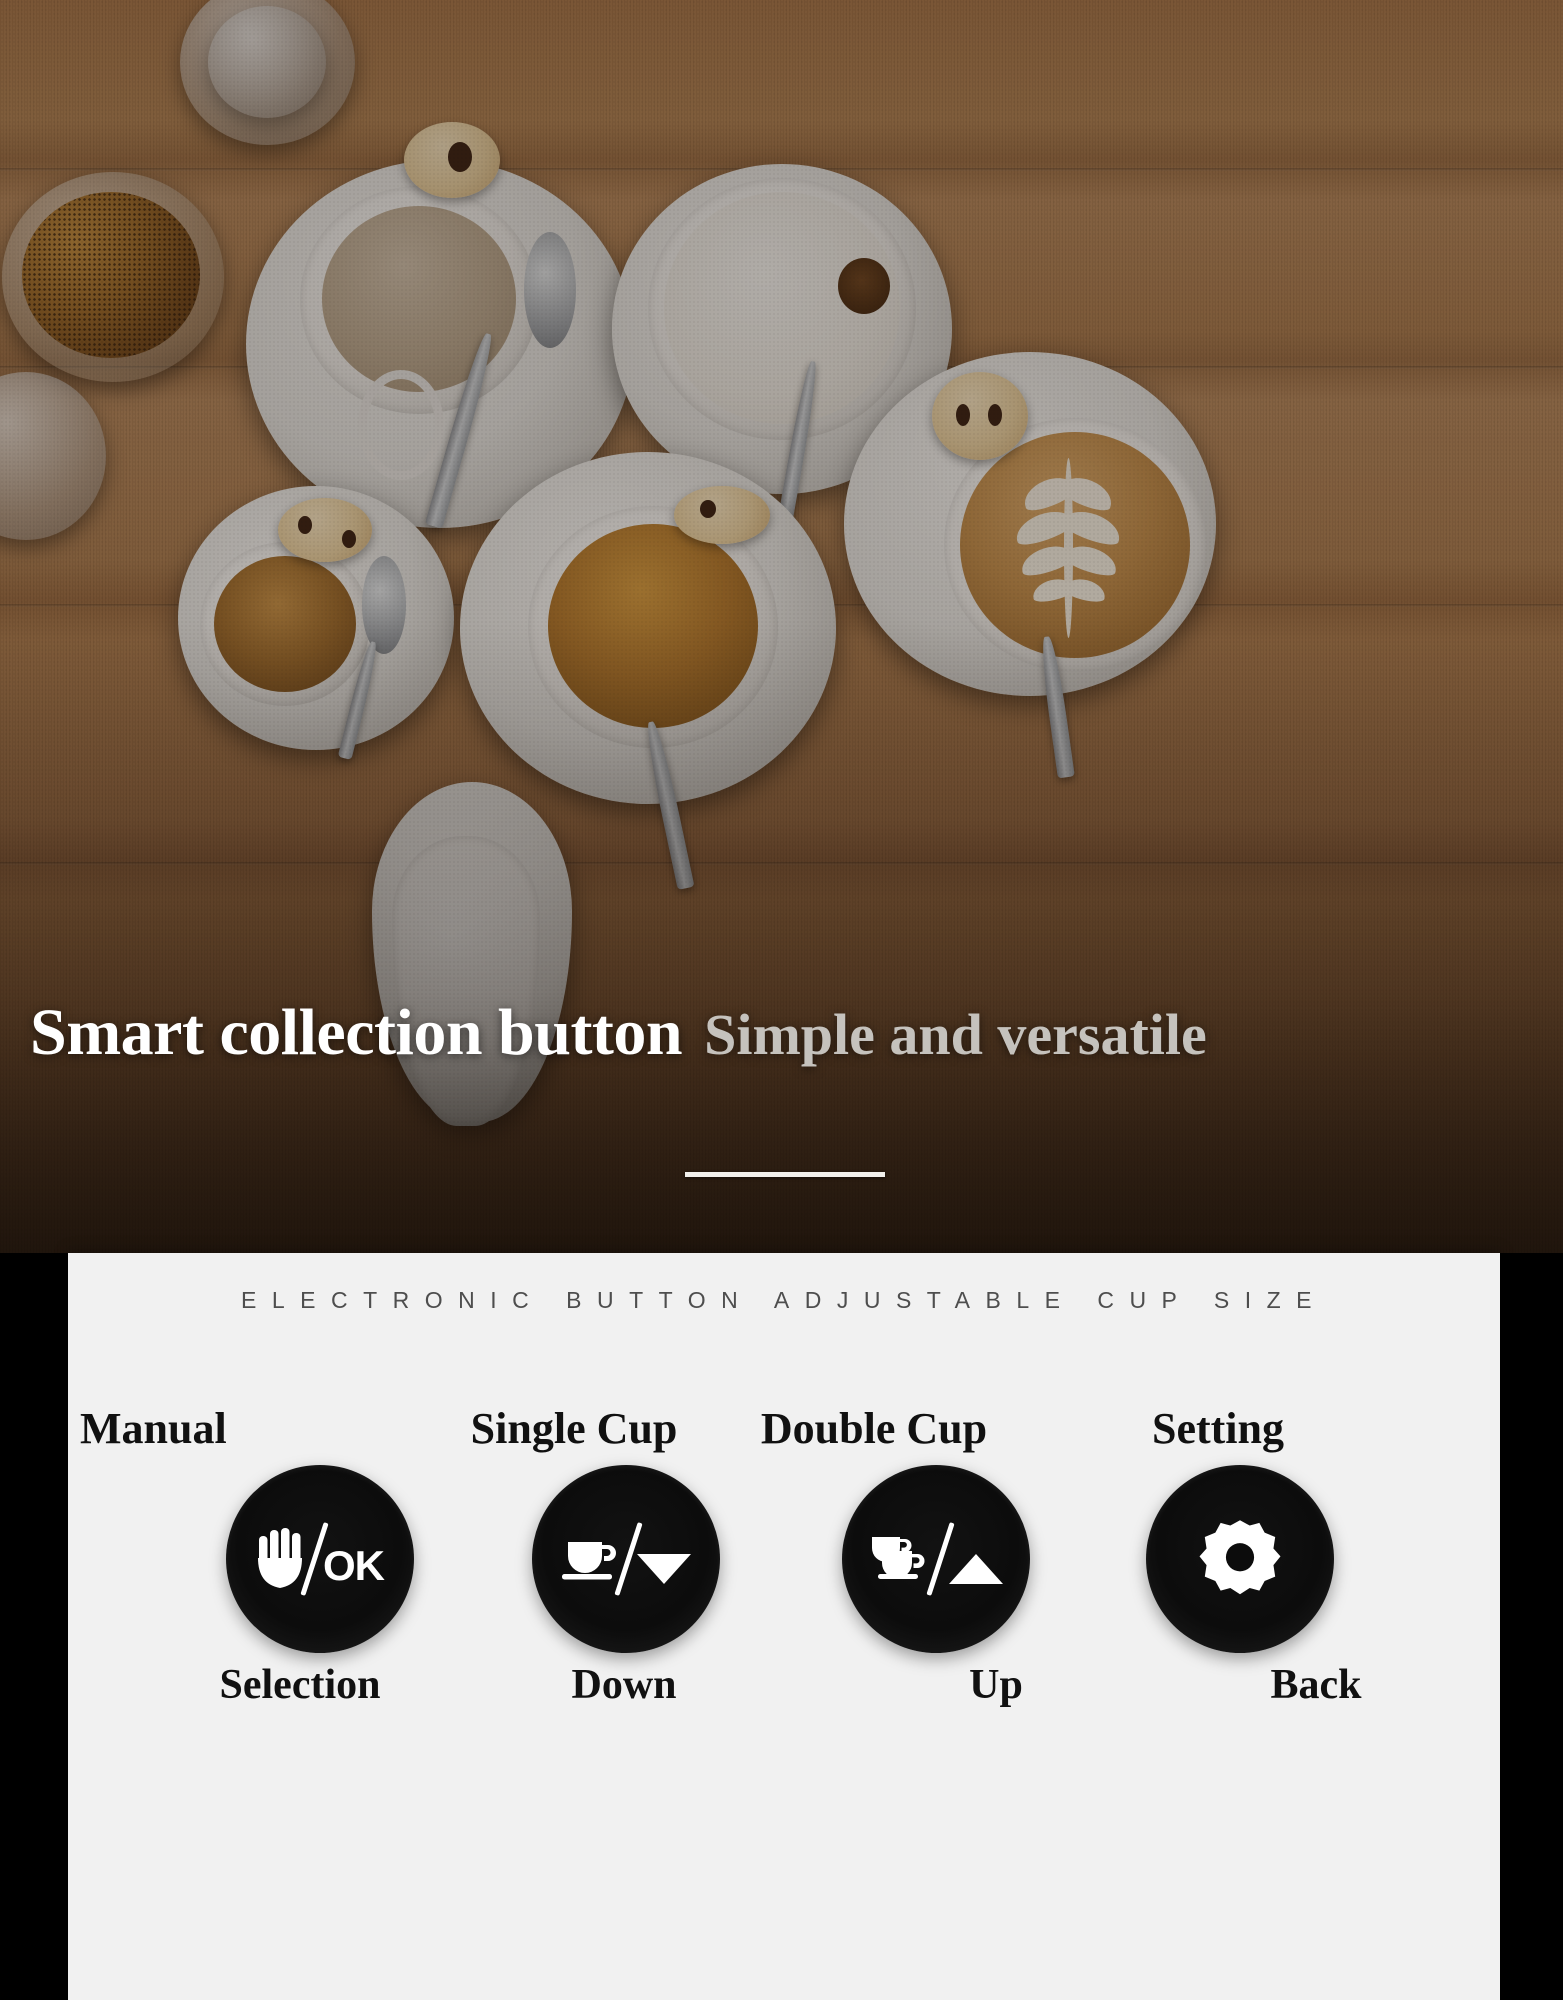 This screenshot has height=2000, width=1563. I want to click on gear-icon, so click(1240, 1557).